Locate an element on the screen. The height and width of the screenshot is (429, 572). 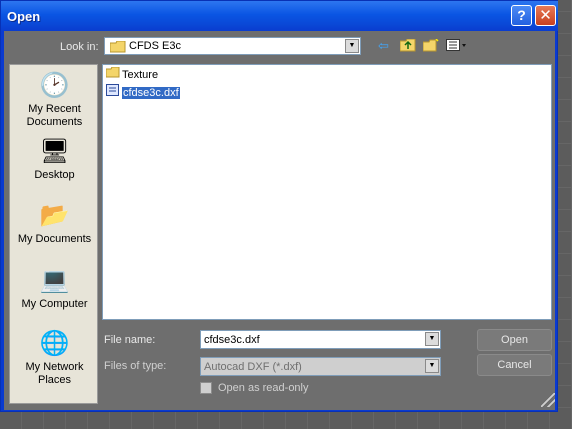
file-name-field: cfdse3c.dxf ▼ is located at coordinates (320, 339).